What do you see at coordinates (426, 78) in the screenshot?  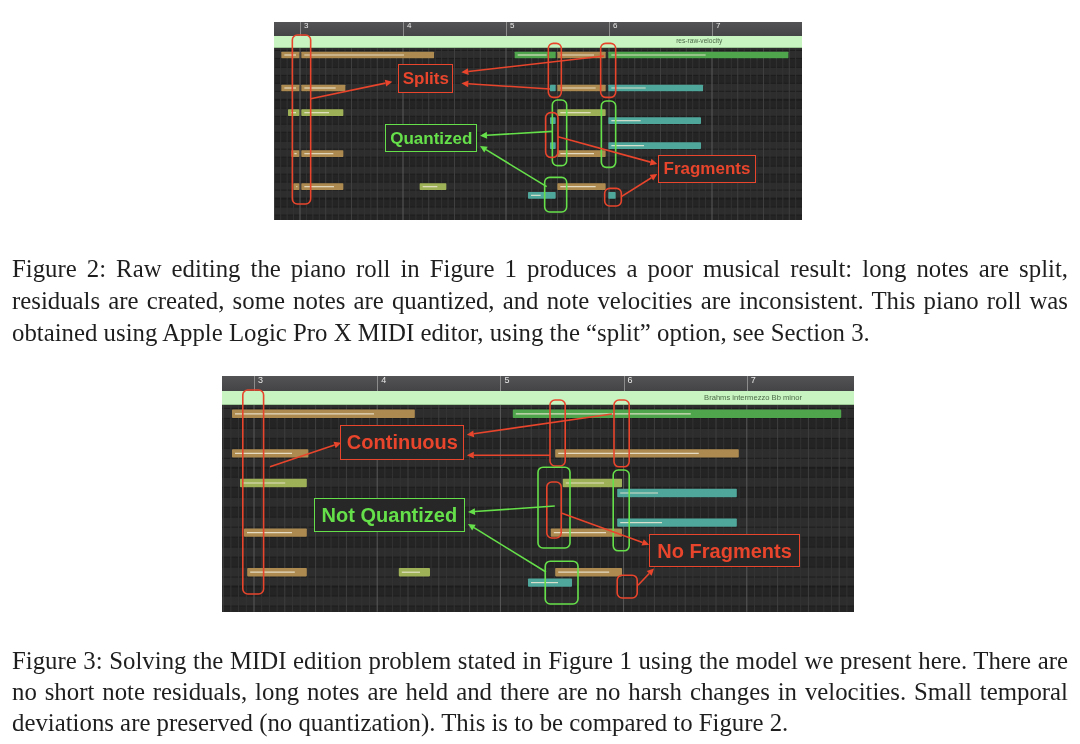 I see `callout-label: Splits` at bounding box center [426, 78].